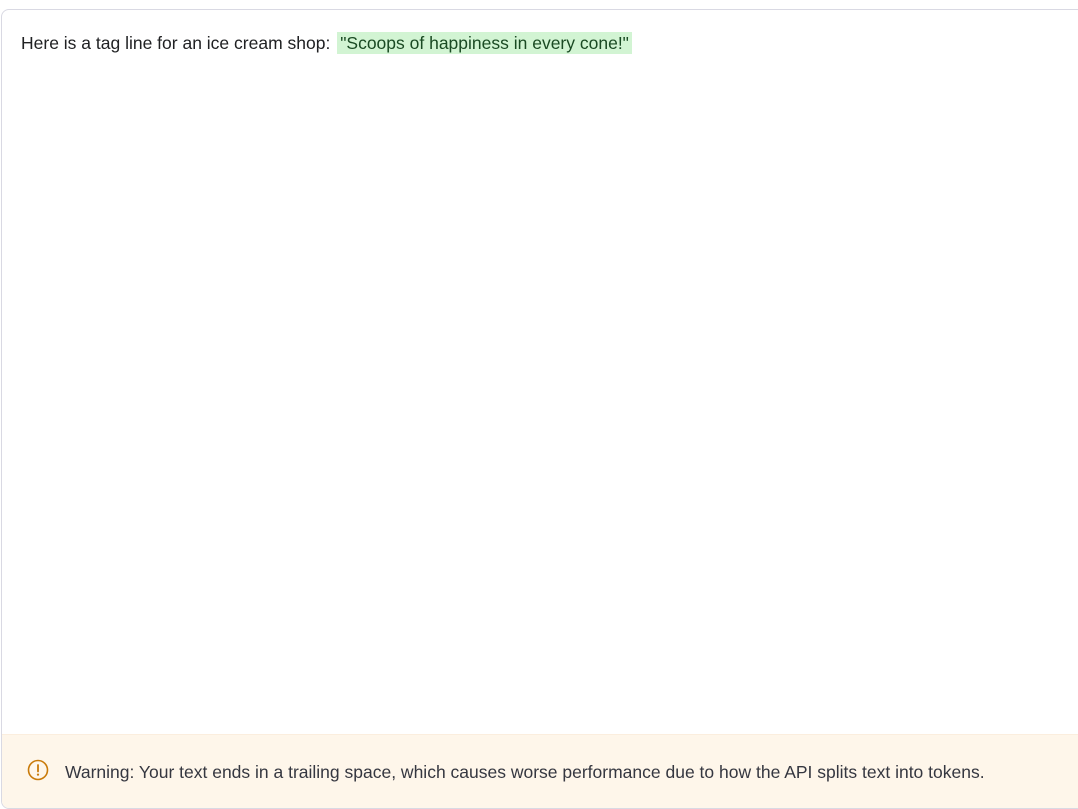  Describe the element at coordinates (484, 43) in the screenshot. I see `completion-highlight: "Scoops of happiness in every cone!"` at that location.